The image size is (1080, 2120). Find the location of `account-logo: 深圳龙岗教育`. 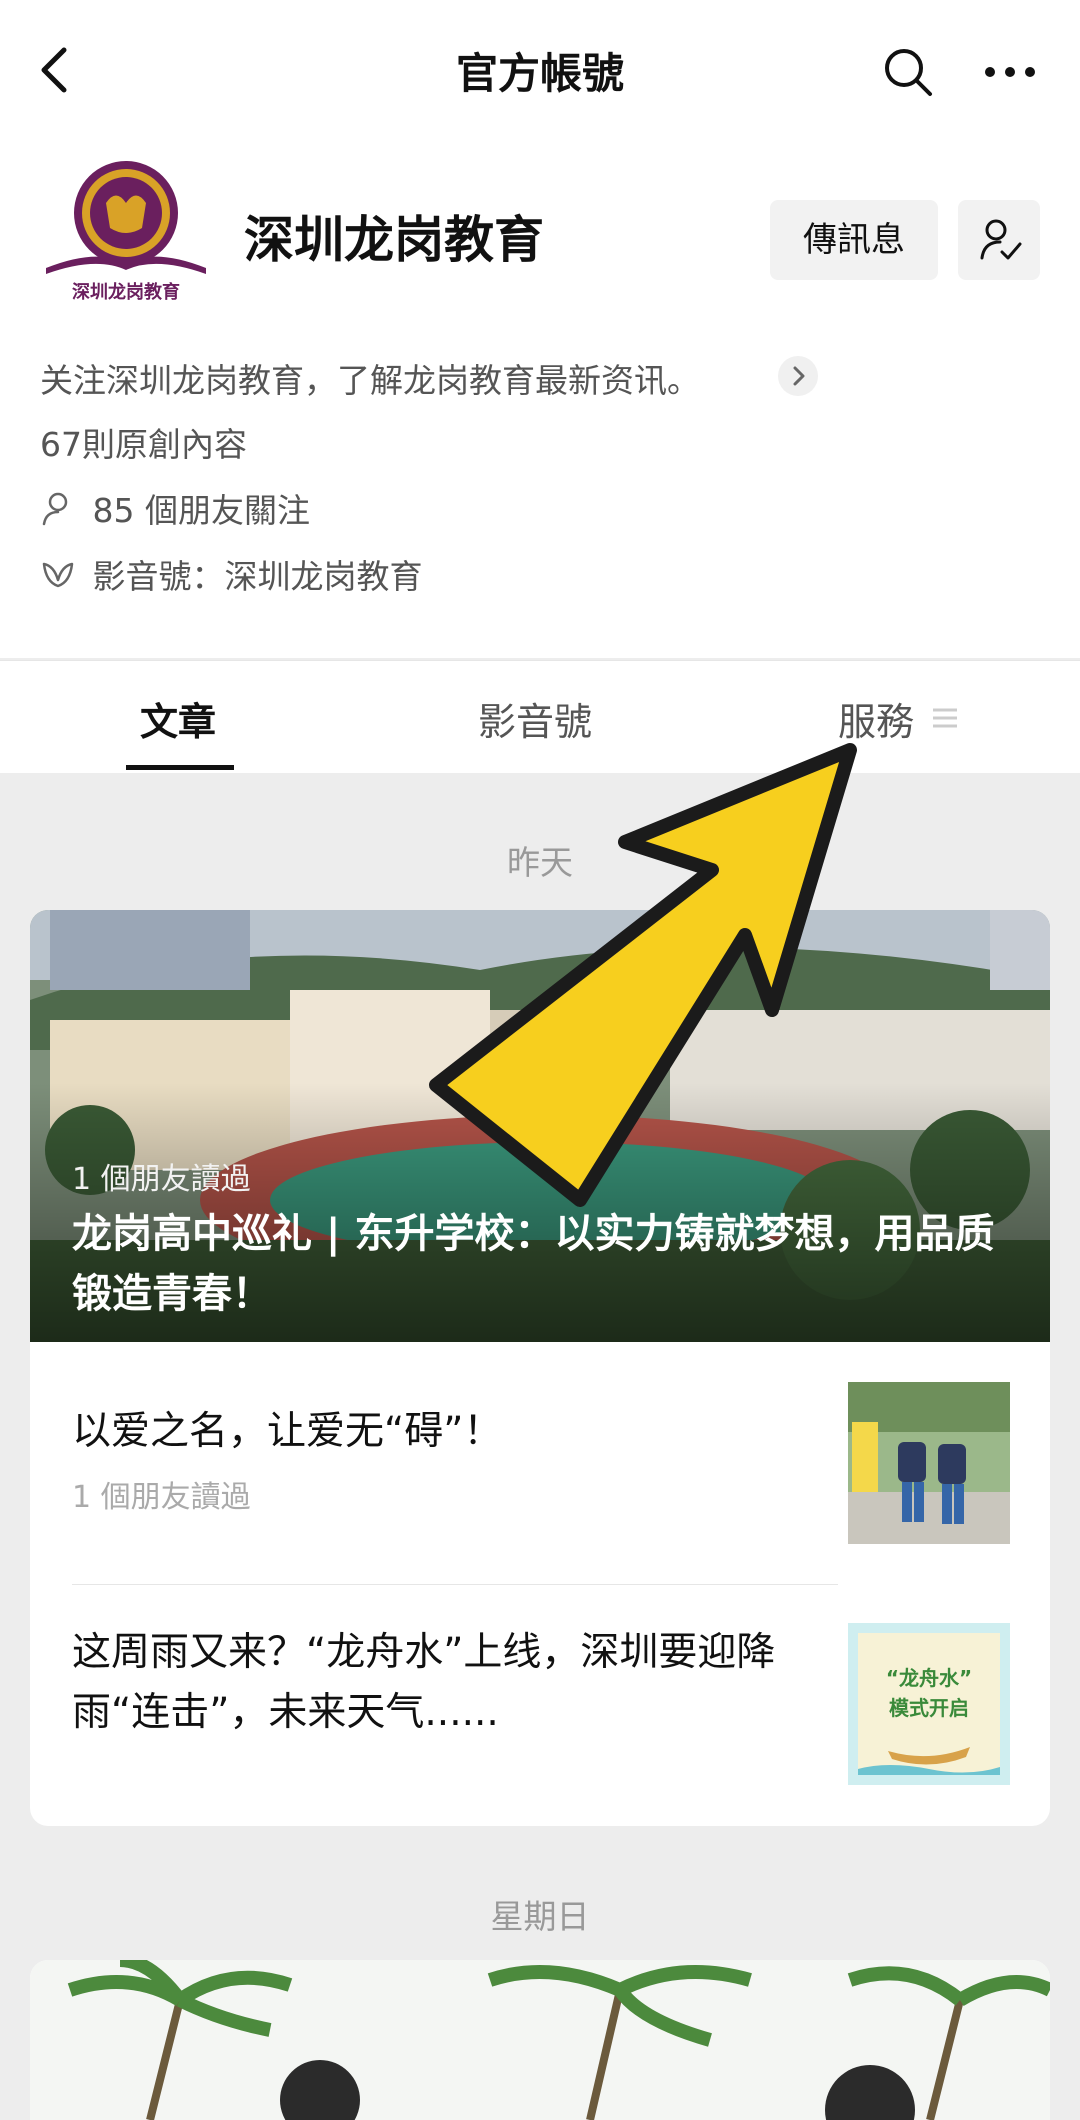

account-logo: 深圳龙岗教育 is located at coordinates (126, 233).